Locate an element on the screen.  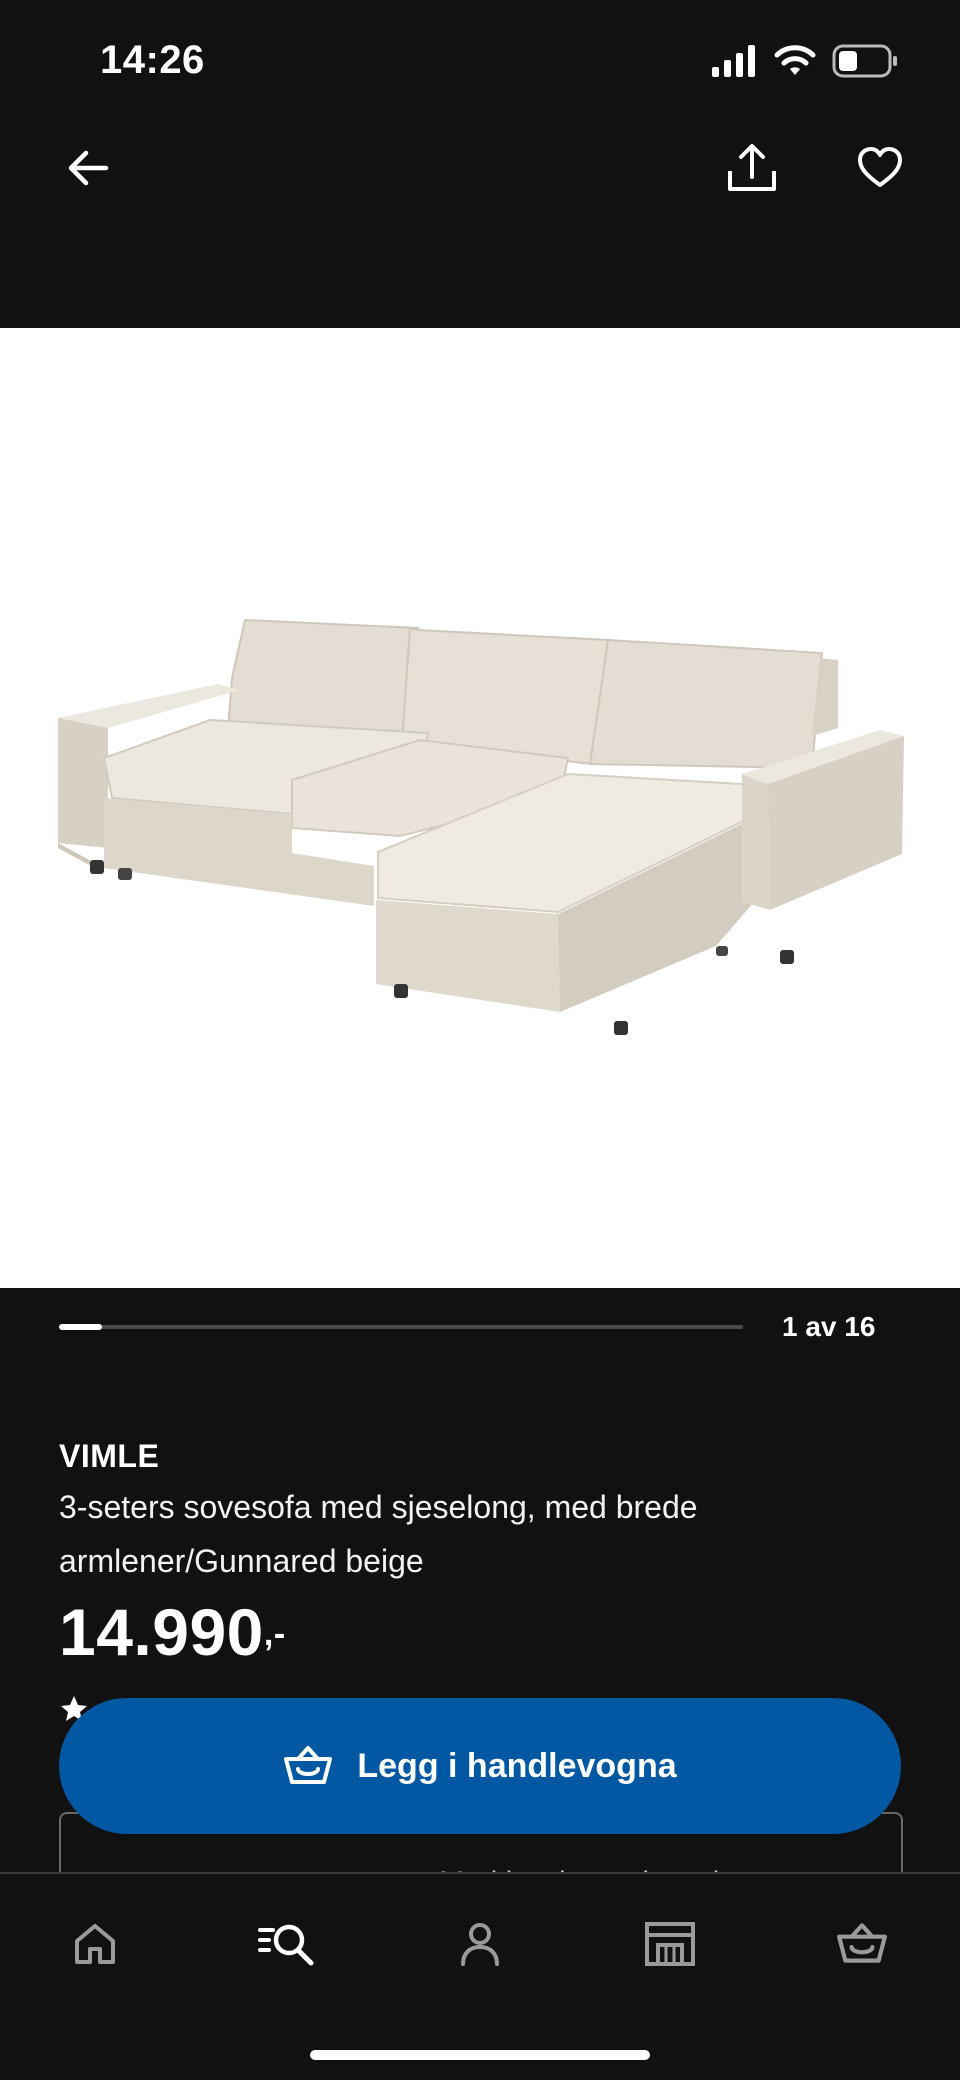
home-icon is located at coordinates (95, 1944).